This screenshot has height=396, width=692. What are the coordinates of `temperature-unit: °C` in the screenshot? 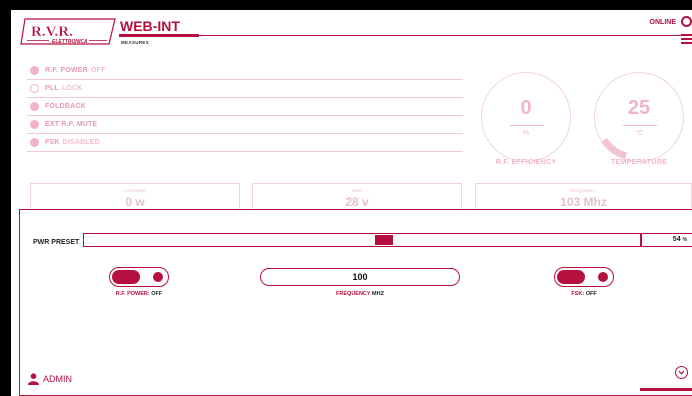 It's located at (639, 133).